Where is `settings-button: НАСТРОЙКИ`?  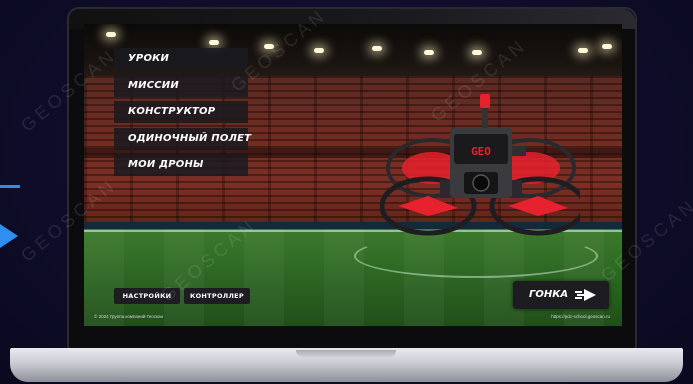 settings-button: НАСТРОЙКИ is located at coordinates (147, 296).